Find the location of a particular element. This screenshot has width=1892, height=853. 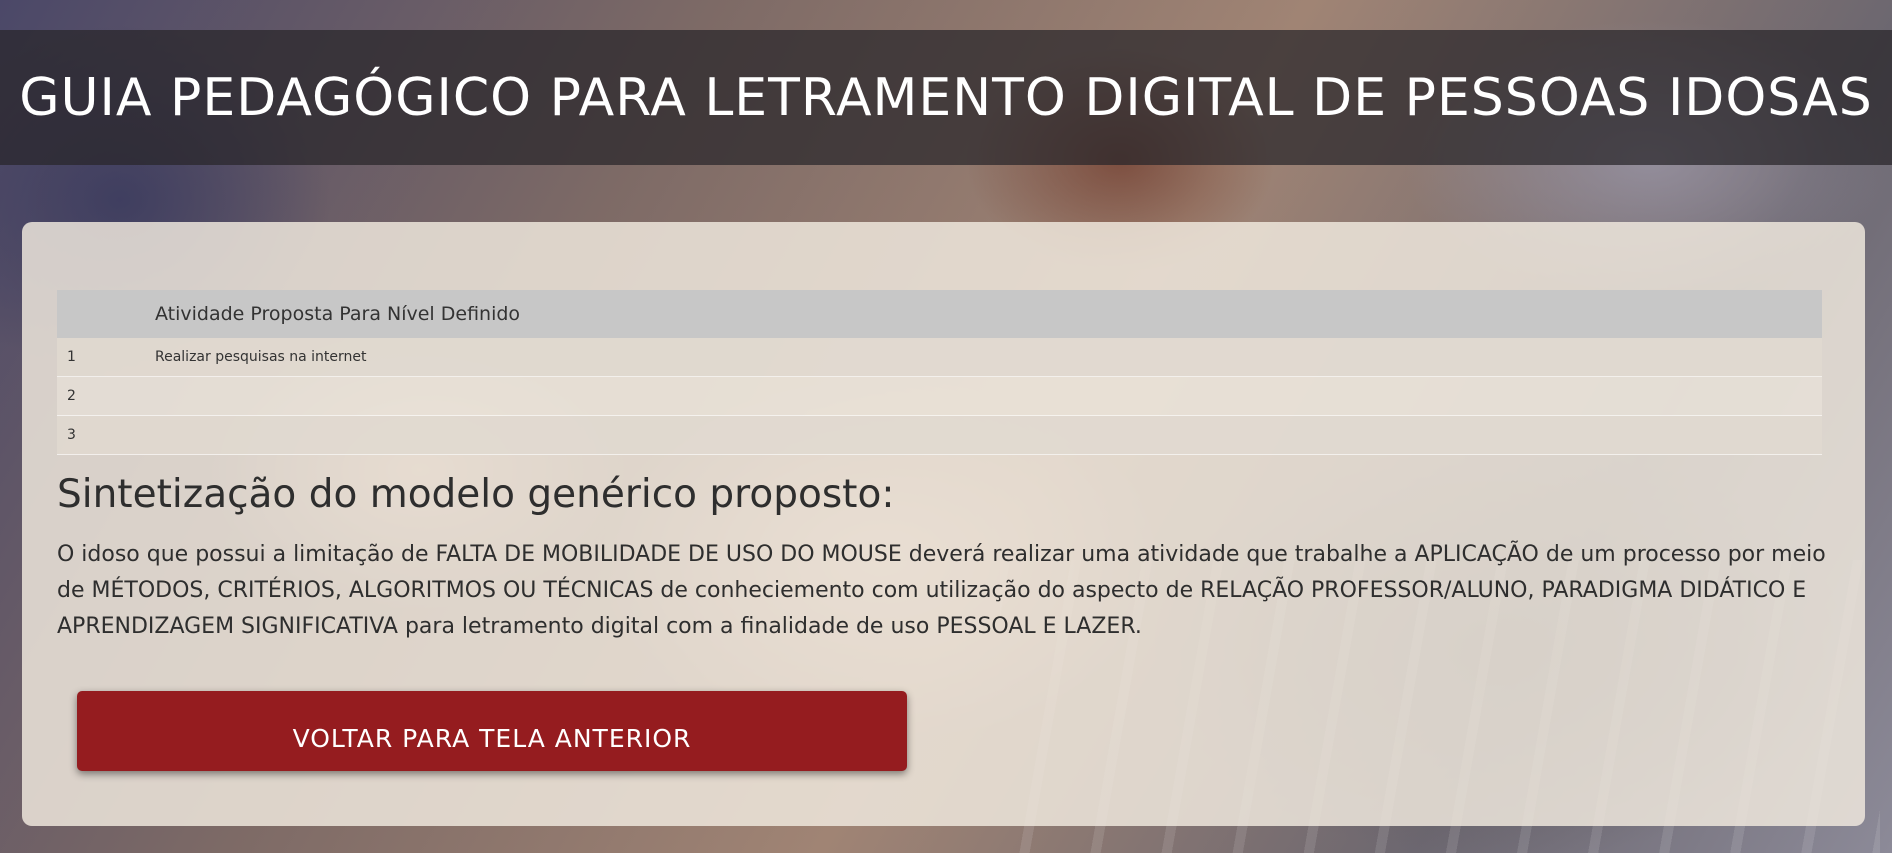

row-number: 2 is located at coordinates (71, 396).